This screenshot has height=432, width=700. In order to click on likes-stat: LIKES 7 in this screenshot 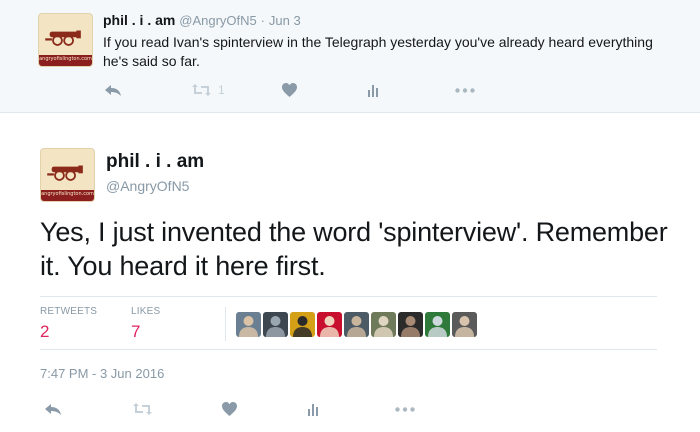, I will do `click(145, 324)`.